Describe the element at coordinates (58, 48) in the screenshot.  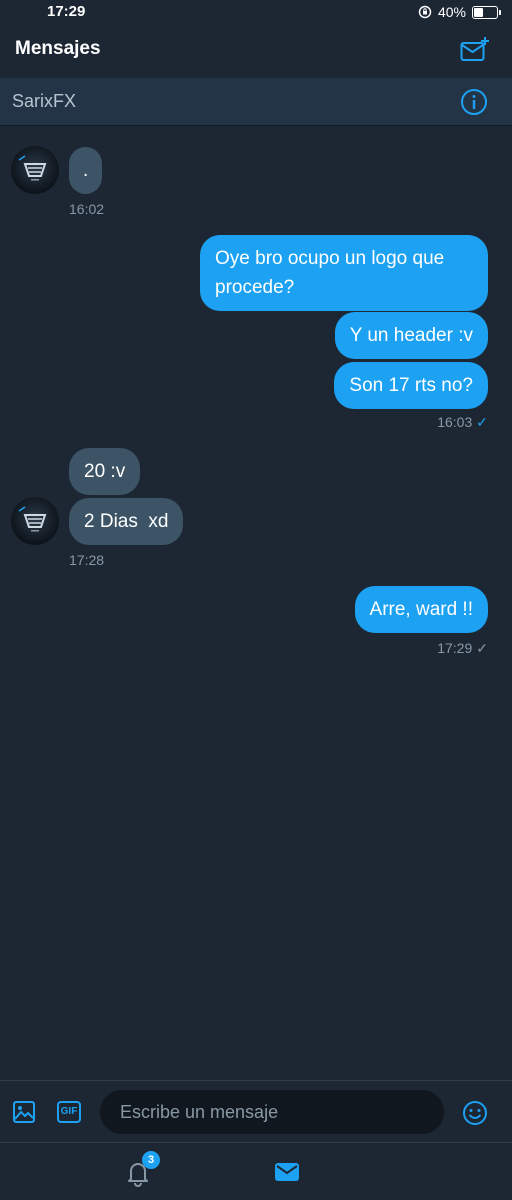
I see `page-title: Mensajes` at that location.